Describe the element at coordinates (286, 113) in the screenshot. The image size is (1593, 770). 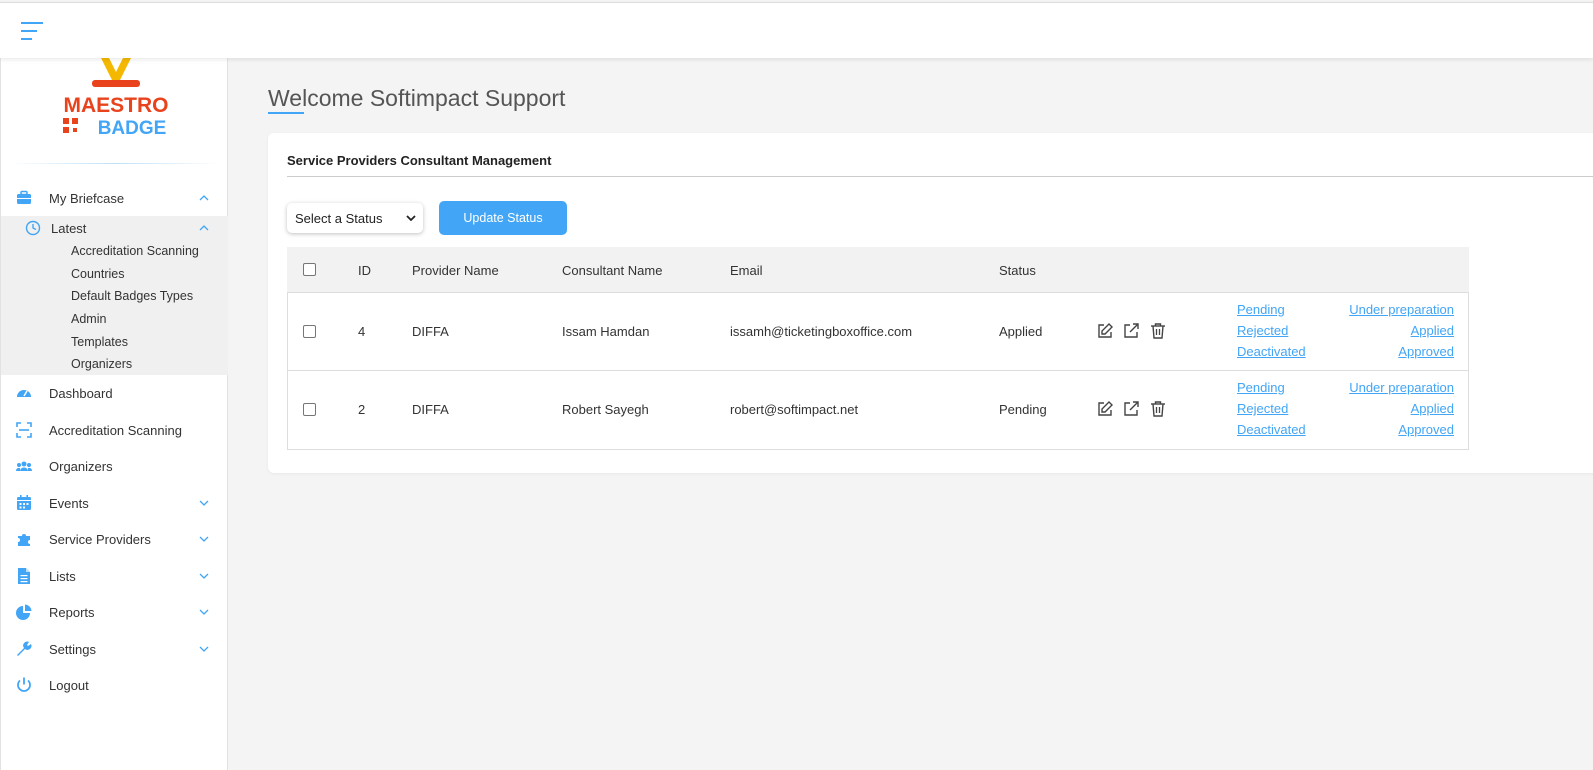
I see `title-underline` at that location.